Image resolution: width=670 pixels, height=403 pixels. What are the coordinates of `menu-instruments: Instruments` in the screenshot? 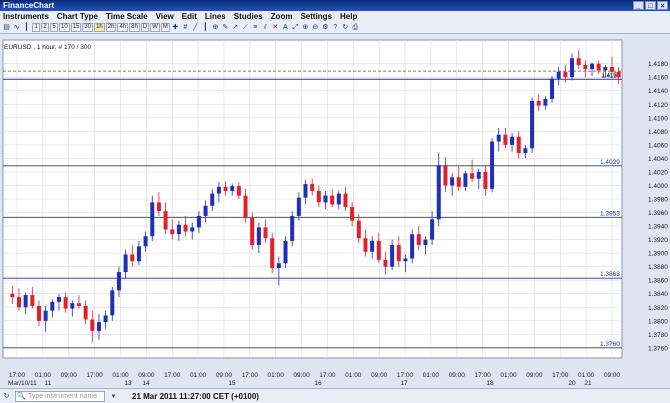 It's located at (26, 16).